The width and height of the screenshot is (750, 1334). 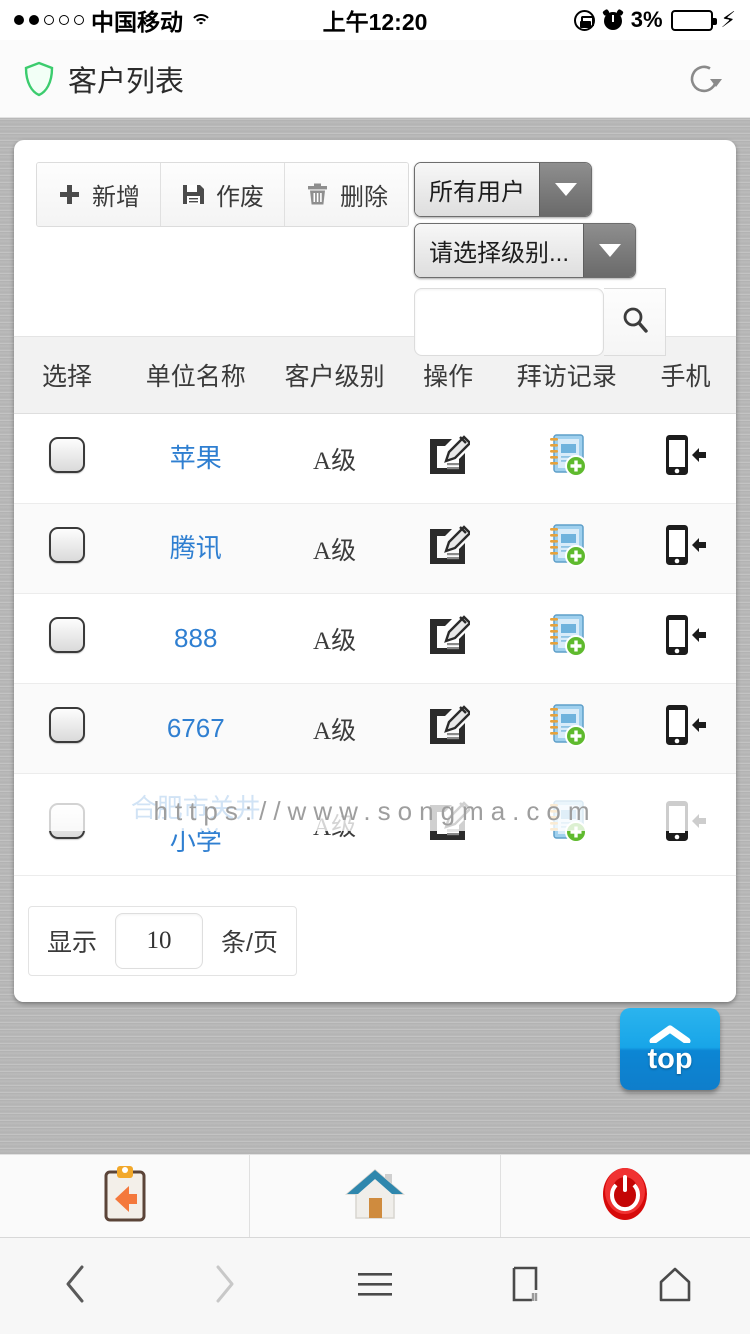 I want to click on nav-forward-button, so click(x=225, y=1286).